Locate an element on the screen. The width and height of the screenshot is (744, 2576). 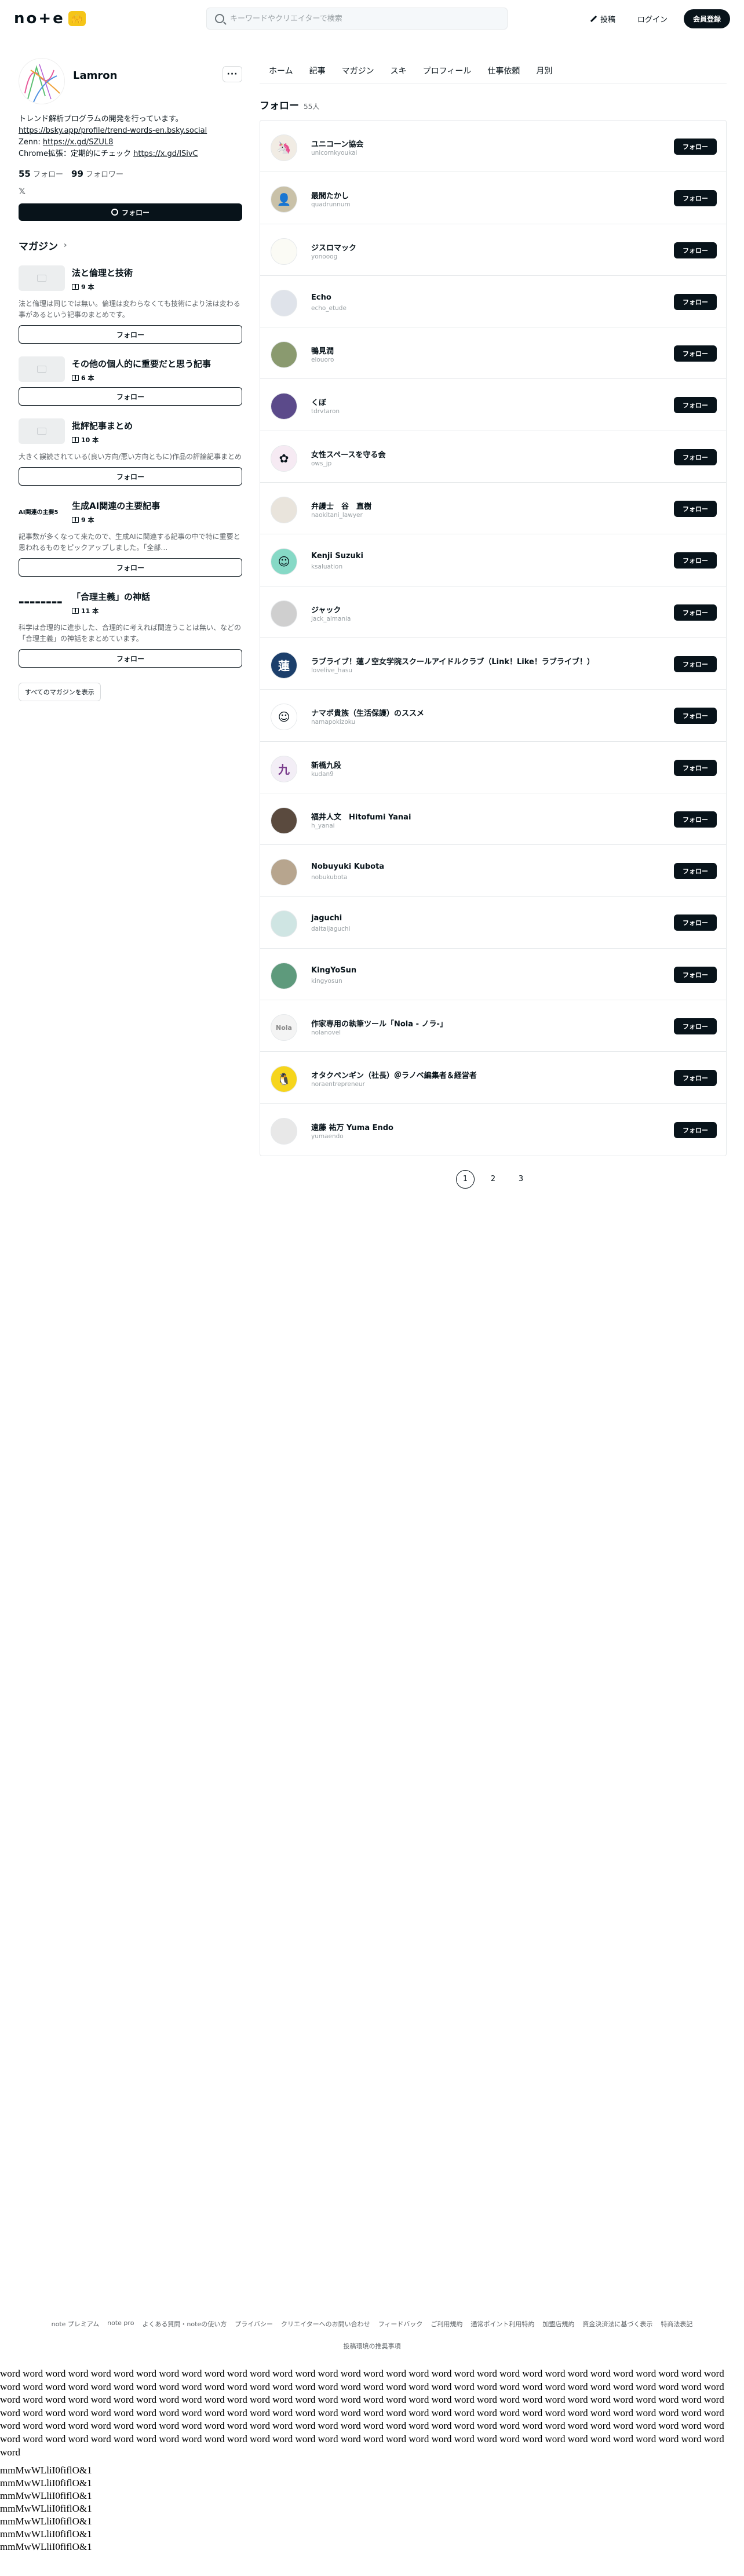
footer-link: 特商法表記 is located at coordinates (676, 2324).